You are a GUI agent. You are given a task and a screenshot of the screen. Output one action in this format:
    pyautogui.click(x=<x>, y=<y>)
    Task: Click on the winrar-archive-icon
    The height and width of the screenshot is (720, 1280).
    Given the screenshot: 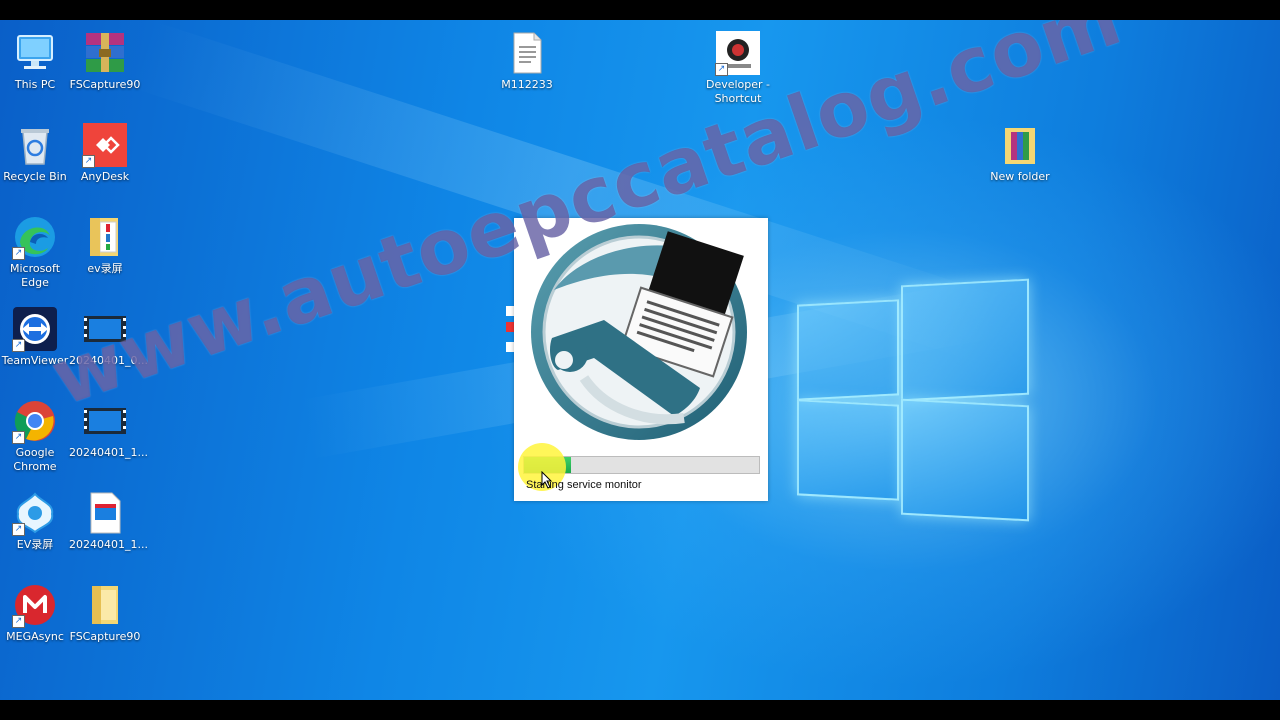 What is the action you would take?
    pyautogui.click(x=105, y=53)
    